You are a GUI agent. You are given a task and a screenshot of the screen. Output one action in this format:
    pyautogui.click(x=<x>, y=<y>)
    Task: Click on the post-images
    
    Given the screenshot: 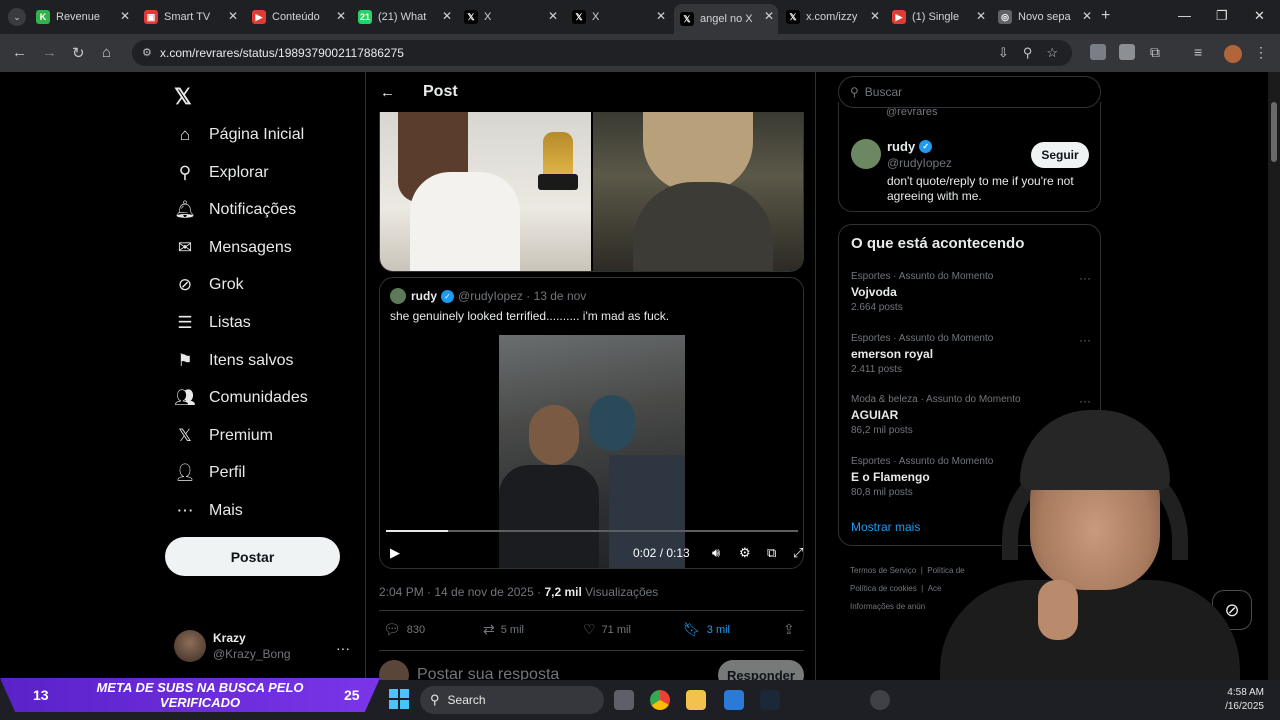 What is the action you would take?
    pyautogui.click(x=591, y=192)
    